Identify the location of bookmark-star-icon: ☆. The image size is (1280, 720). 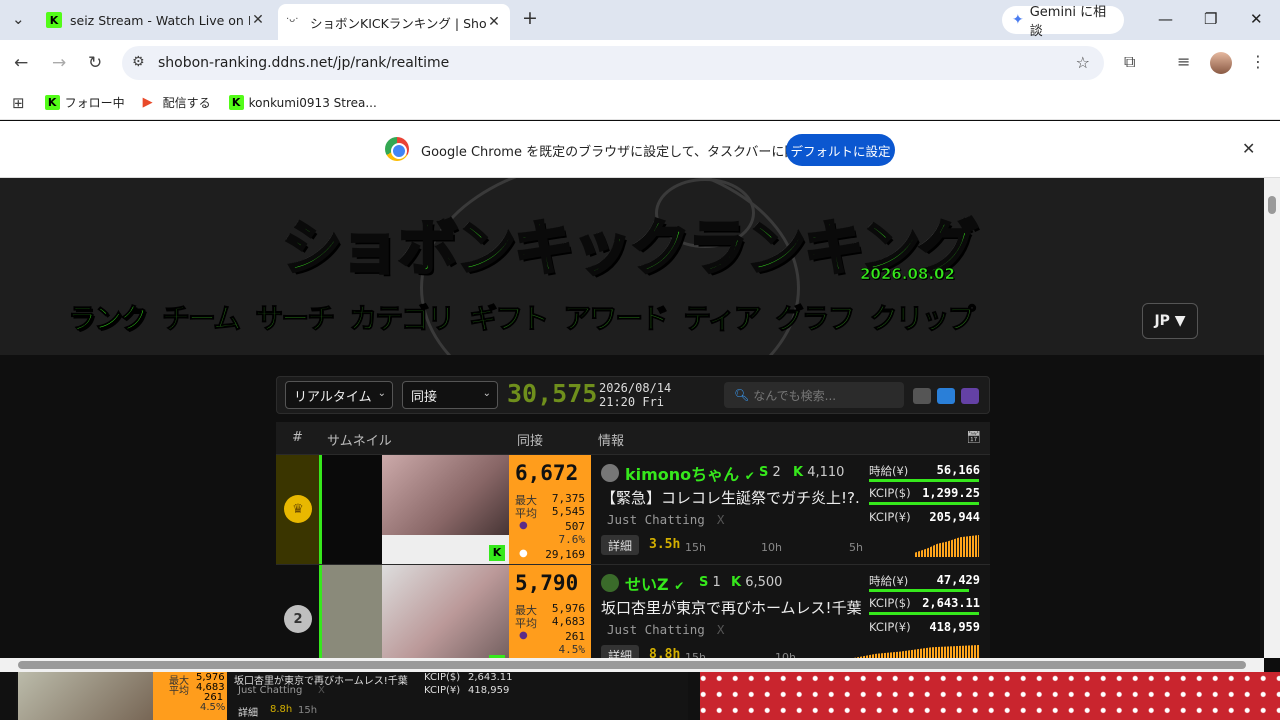
(1083, 62).